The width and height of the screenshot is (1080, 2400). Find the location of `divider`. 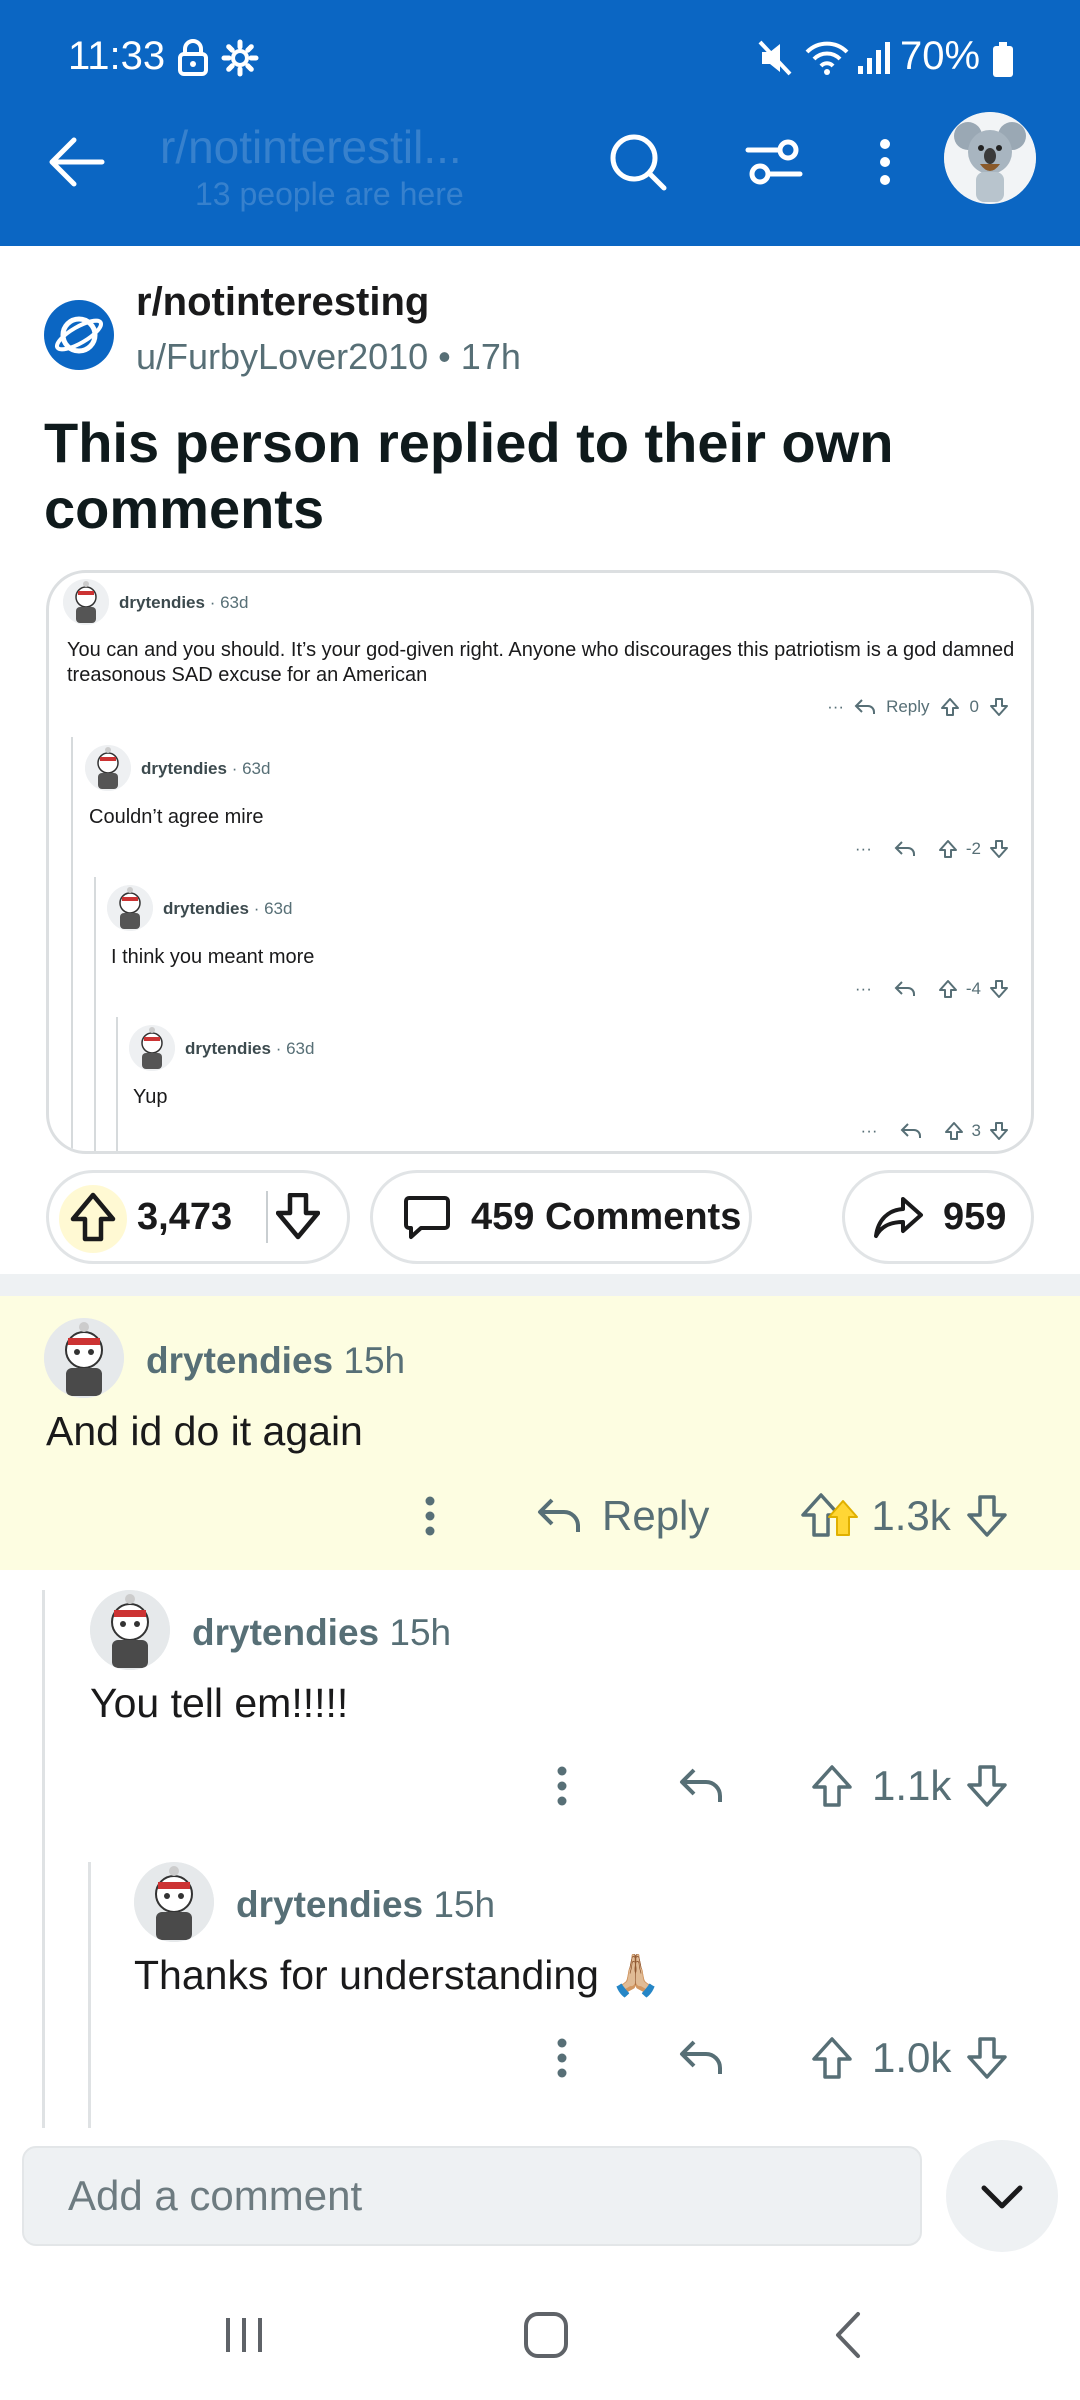

divider is located at coordinates (540, 1285).